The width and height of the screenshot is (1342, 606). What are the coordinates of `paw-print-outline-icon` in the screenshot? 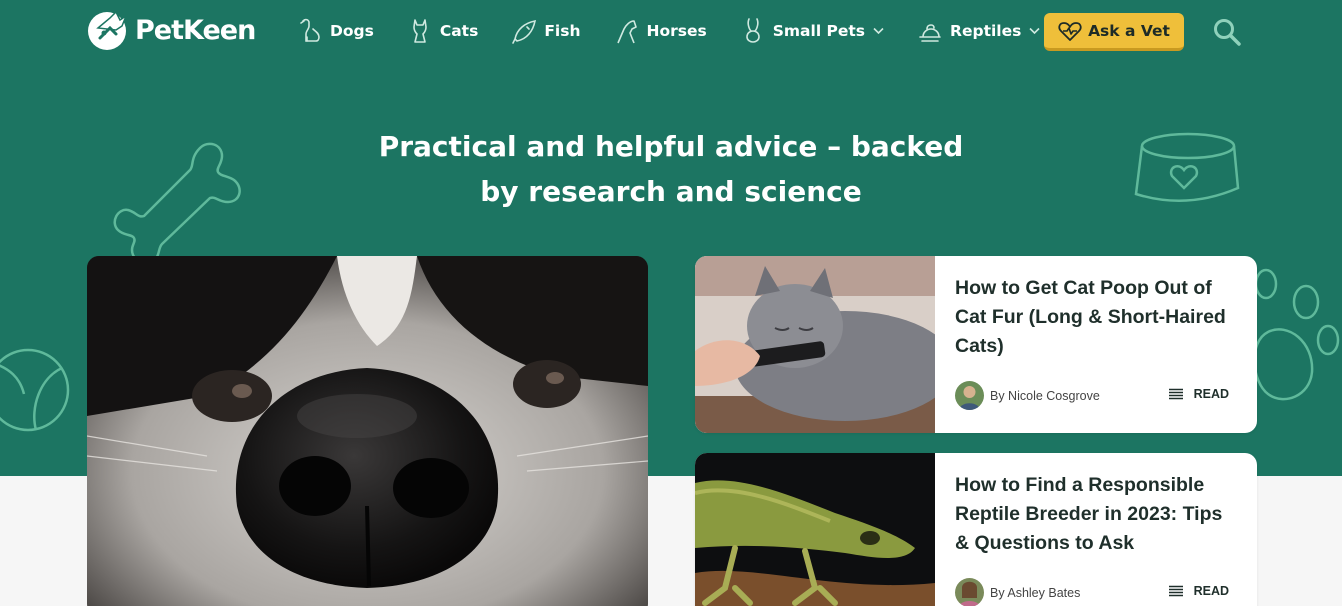 It's located at (1296, 334).